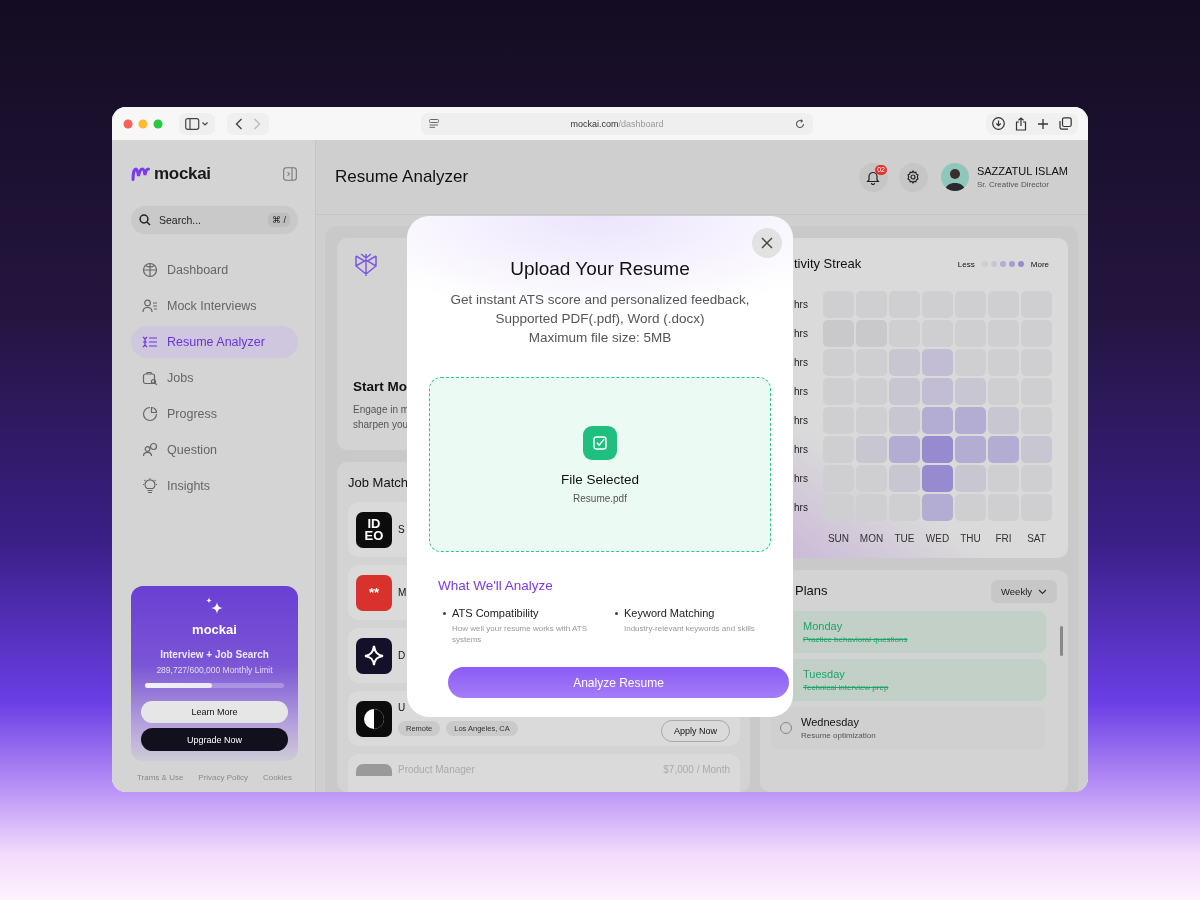 This screenshot has height=900, width=1200. Describe the element at coordinates (214, 739) in the screenshot. I see `upgrade-button: Upgrade Now` at that location.